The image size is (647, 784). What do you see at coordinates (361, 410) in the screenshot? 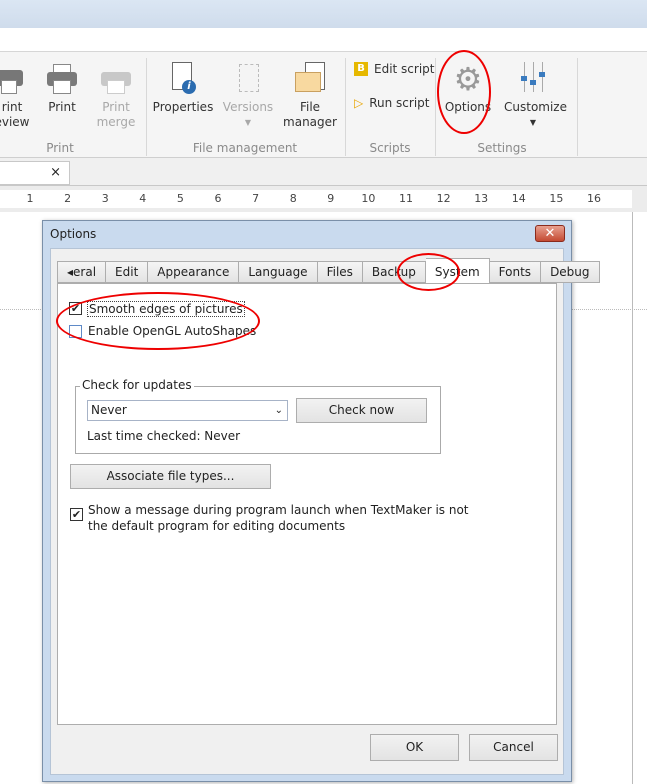
I see `check-now-button: Check now` at bounding box center [361, 410].